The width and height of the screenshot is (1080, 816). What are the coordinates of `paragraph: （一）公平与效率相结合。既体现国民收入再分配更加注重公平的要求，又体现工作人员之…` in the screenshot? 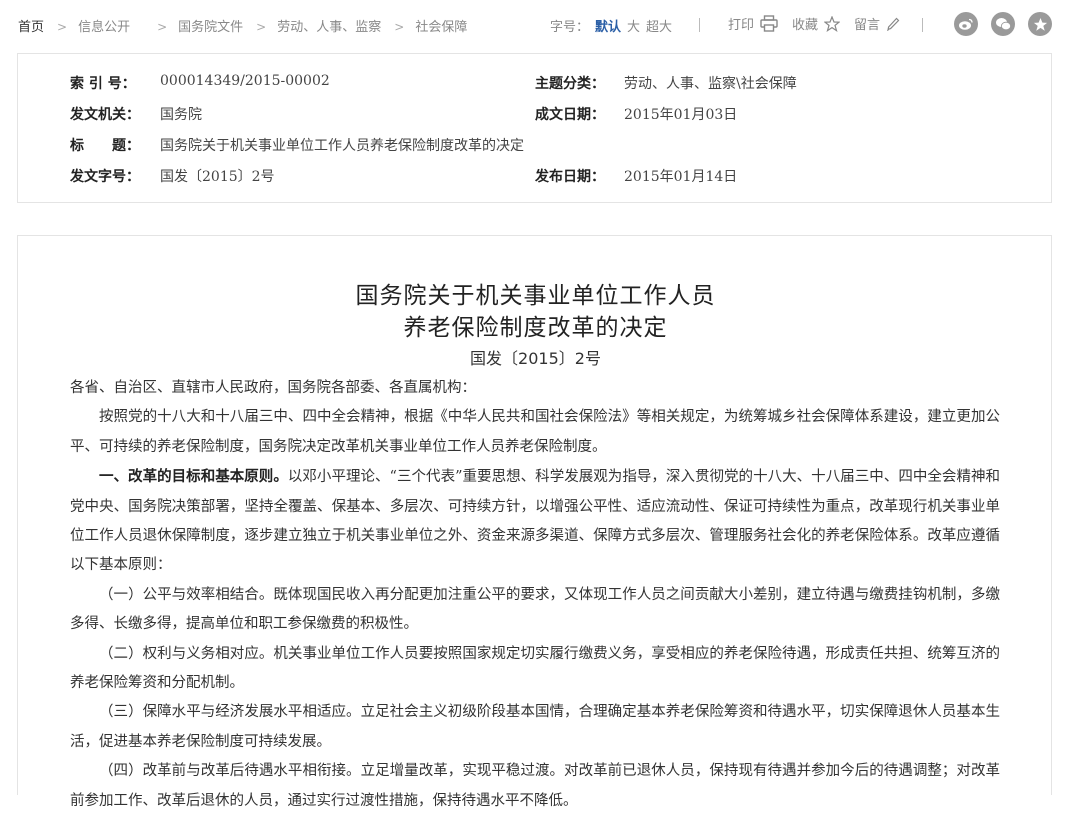 It's located at (535, 609).